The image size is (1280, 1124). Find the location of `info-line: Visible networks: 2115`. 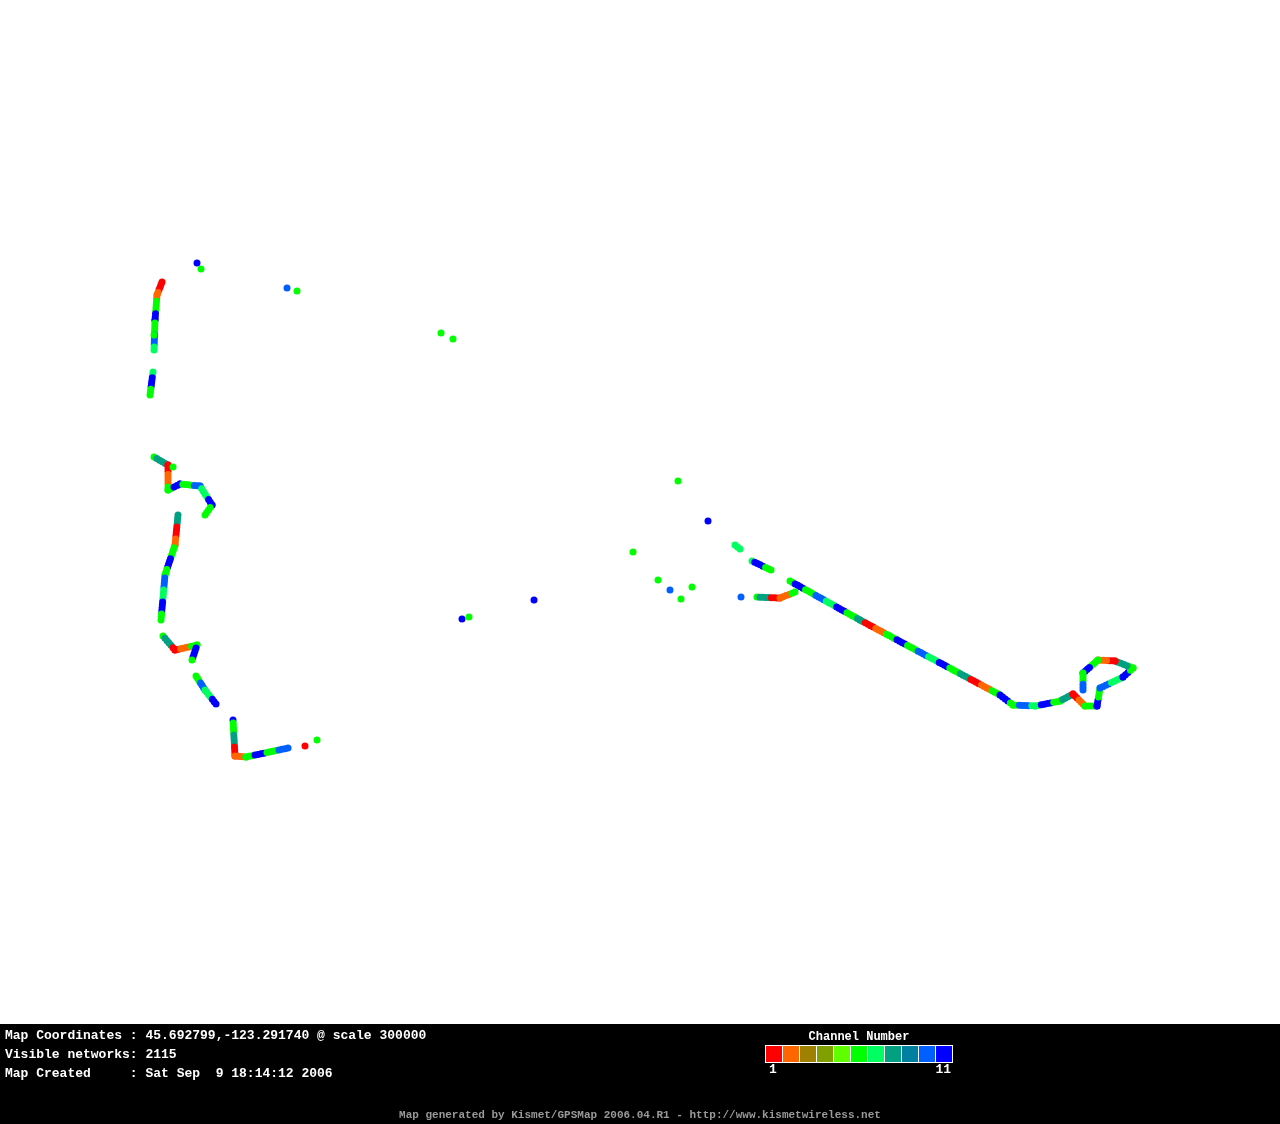

info-line: Visible networks: 2115 is located at coordinates (91, 1055).